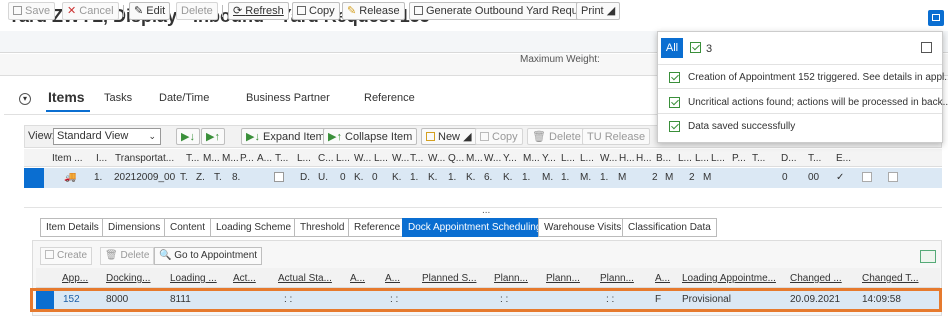  What do you see at coordinates (840, 177) in the screenshot?
I see `checked-checkbox: ✓` at bounding box center [840, 177].